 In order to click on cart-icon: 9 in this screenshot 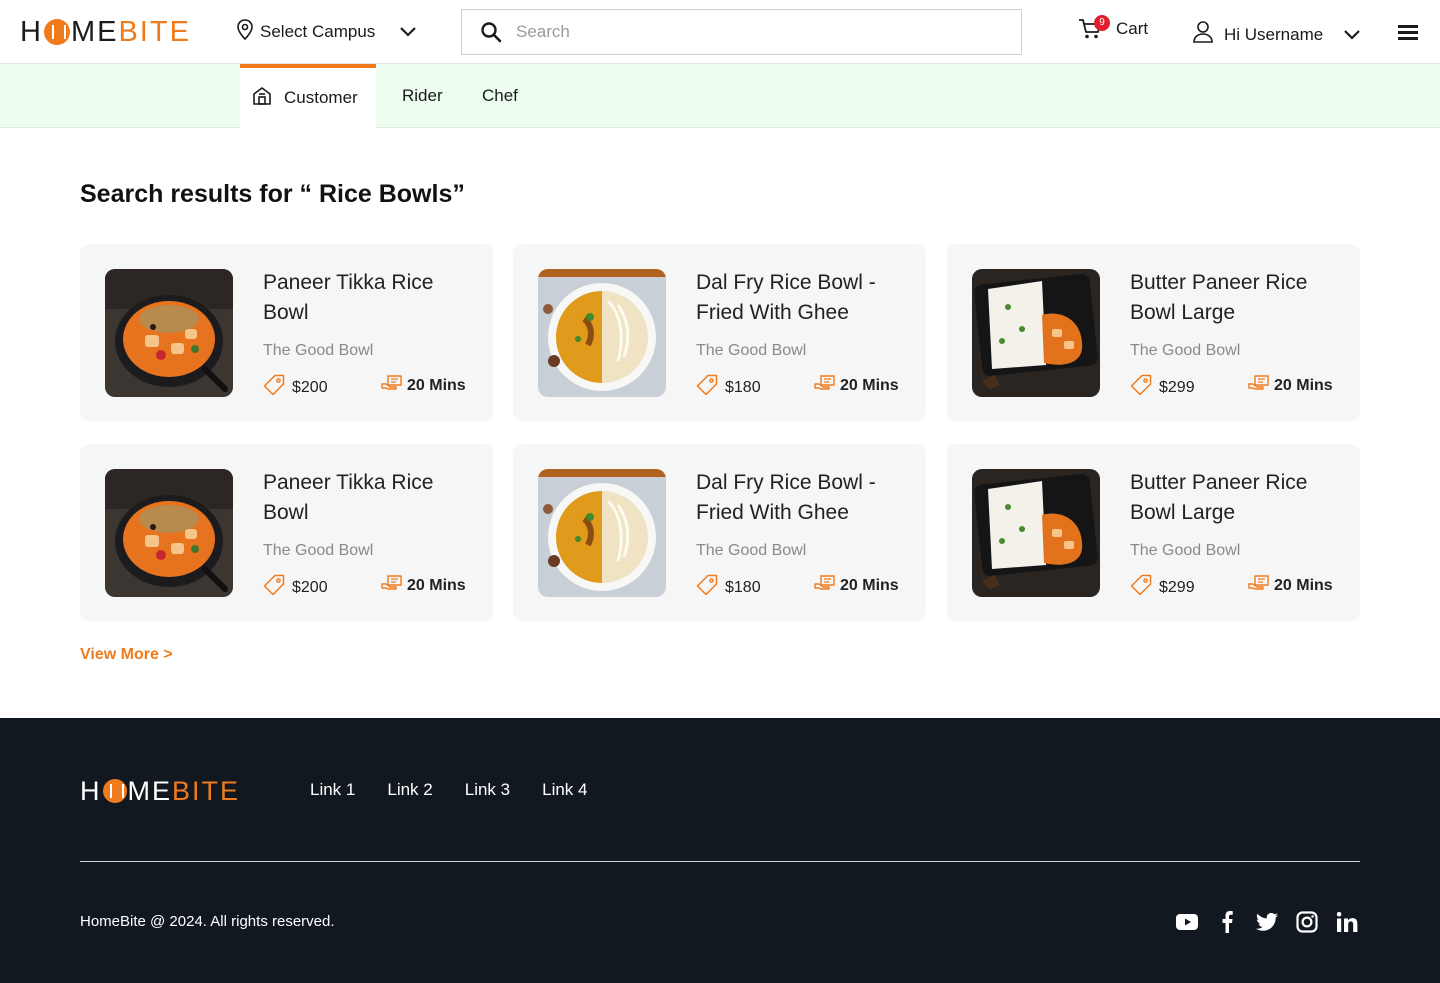, I will do `click(1094, 27)`.